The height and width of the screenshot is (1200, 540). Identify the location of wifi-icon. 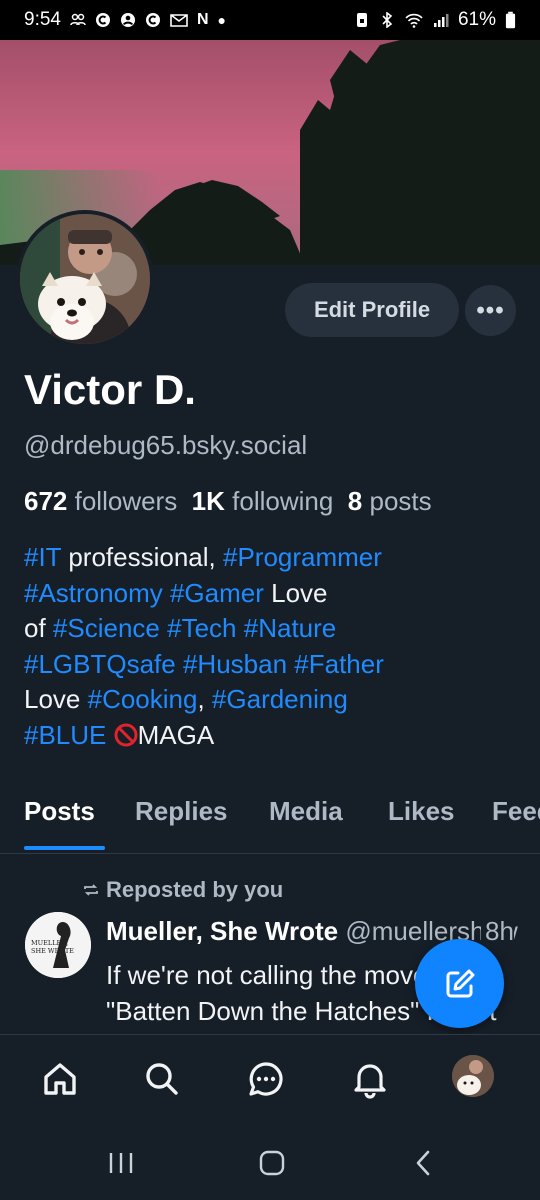
(414, 20).